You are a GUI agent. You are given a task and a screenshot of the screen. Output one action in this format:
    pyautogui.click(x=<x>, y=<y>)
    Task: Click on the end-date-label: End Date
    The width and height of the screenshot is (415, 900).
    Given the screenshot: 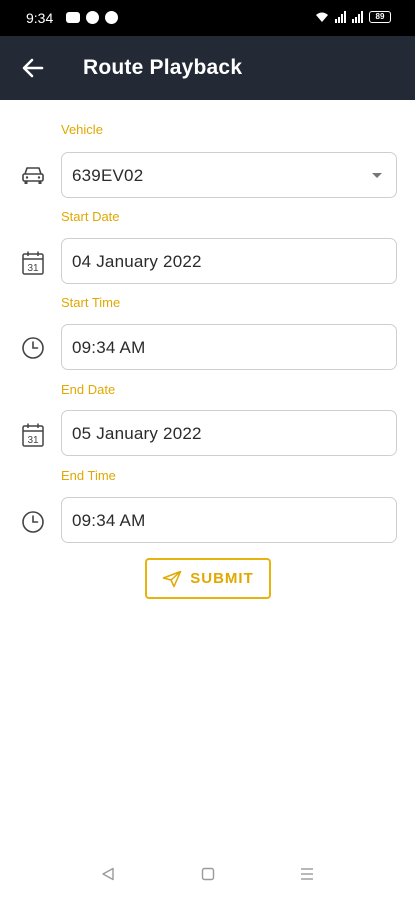 What is the action you would take?
    pyautogui.click(x=88, y=389)
    